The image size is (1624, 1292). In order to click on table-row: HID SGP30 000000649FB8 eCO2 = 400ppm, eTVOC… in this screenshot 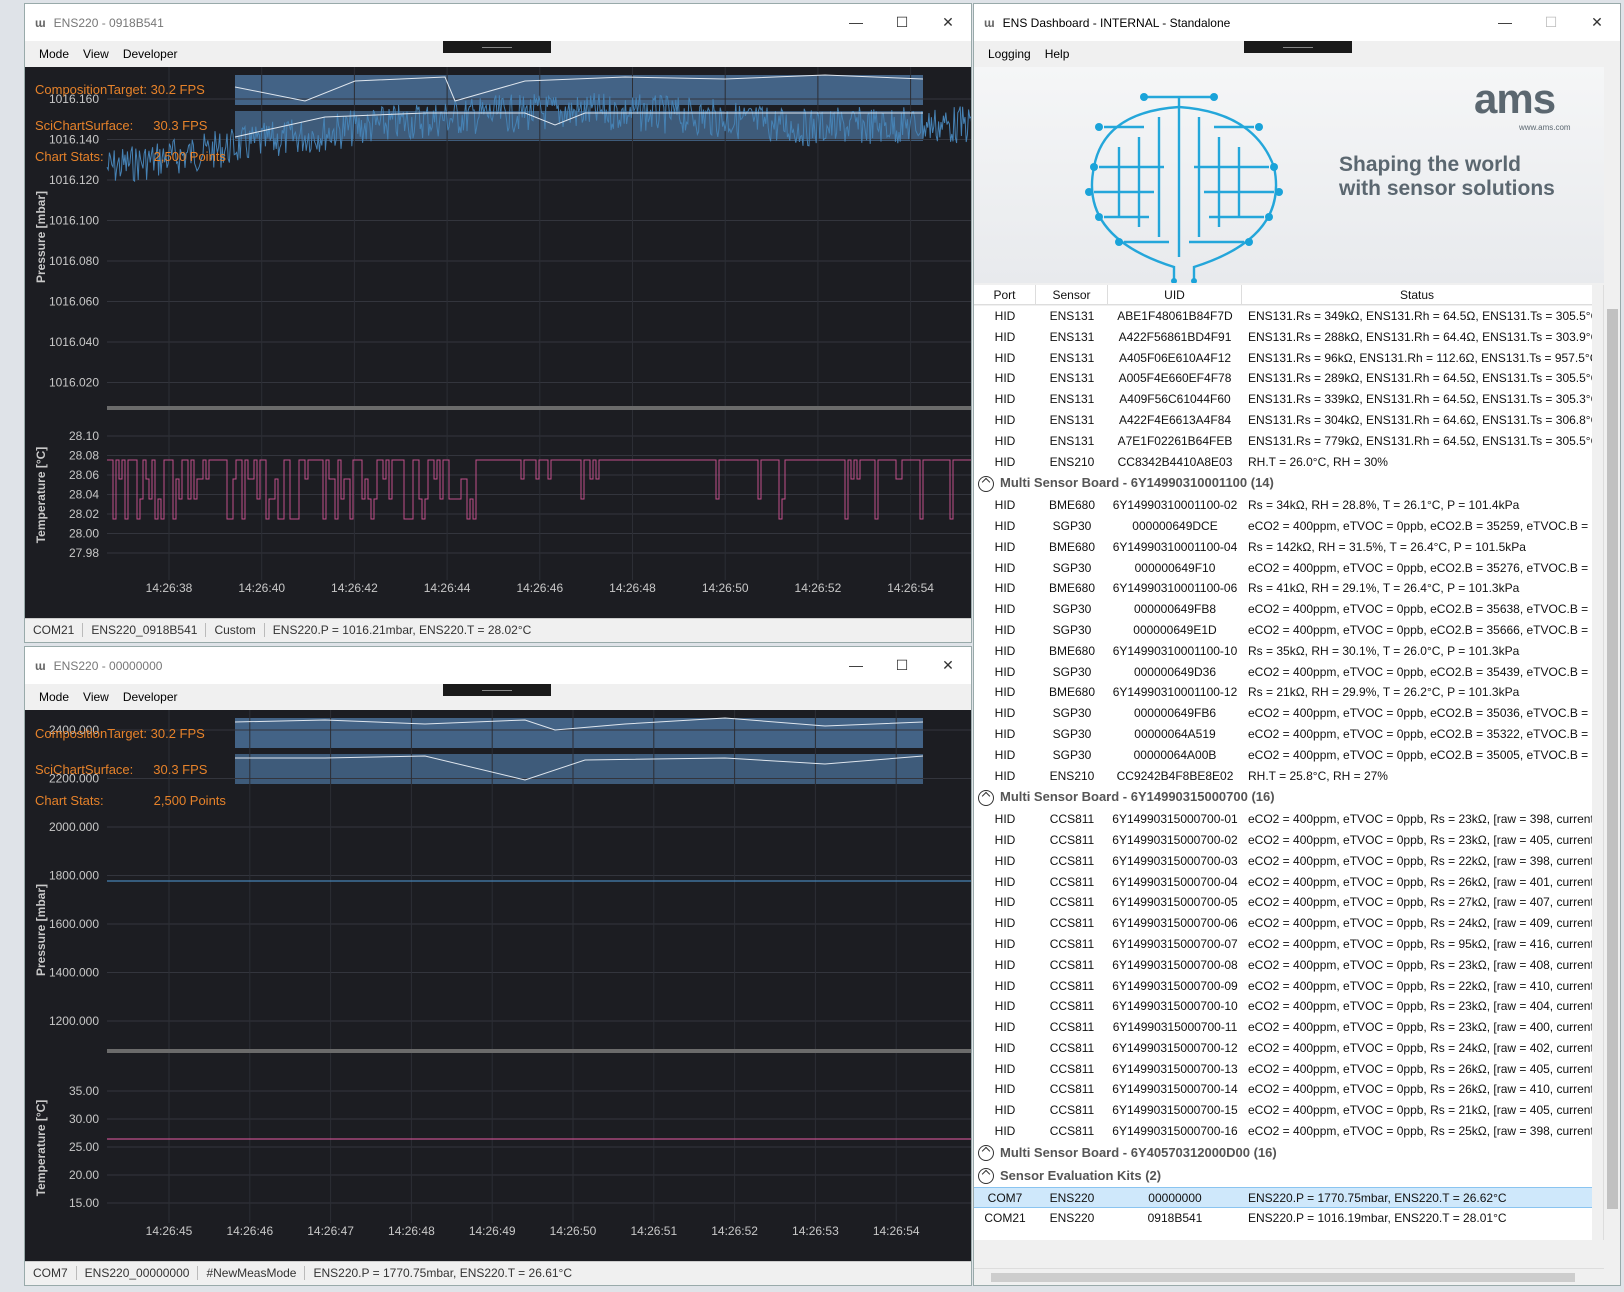, I will do `click(1283, 609)`.